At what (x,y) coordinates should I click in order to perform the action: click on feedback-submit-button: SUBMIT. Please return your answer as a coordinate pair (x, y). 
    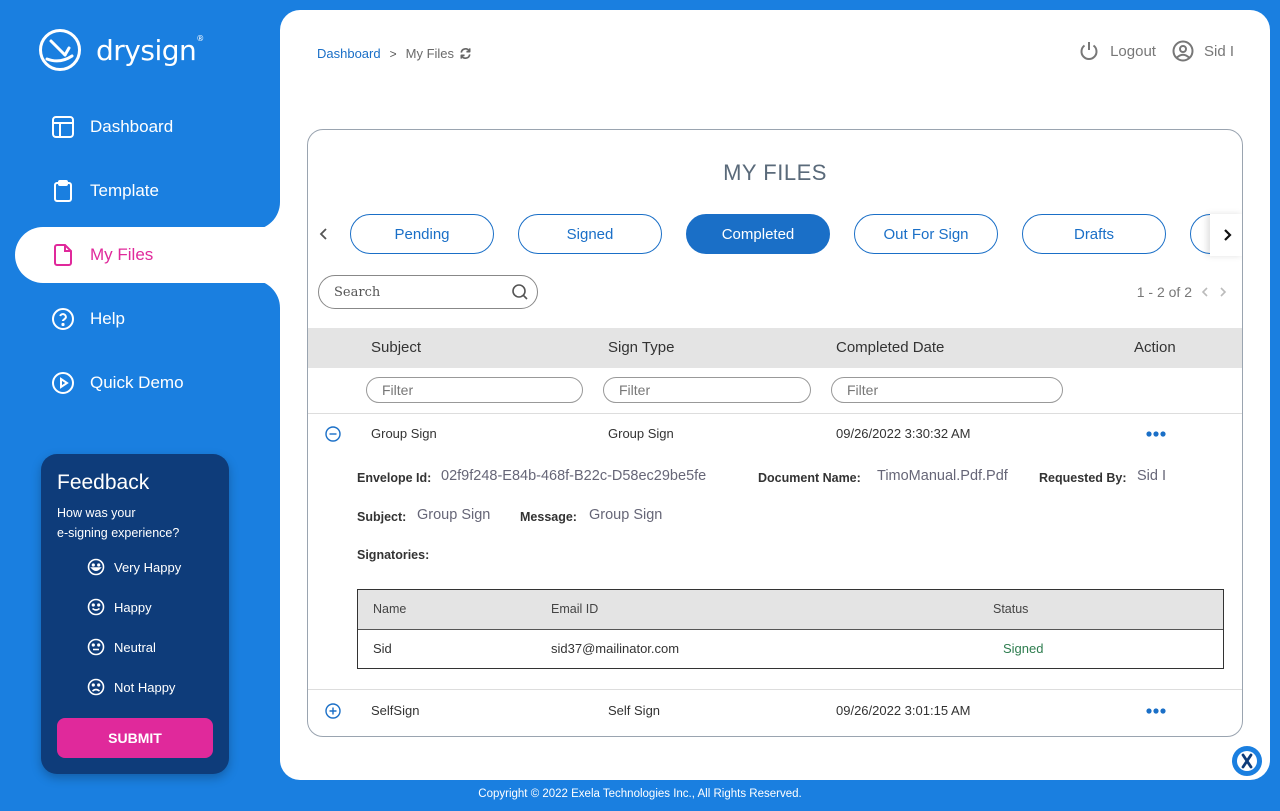
    Looking at the image, I should click on (135, 738).